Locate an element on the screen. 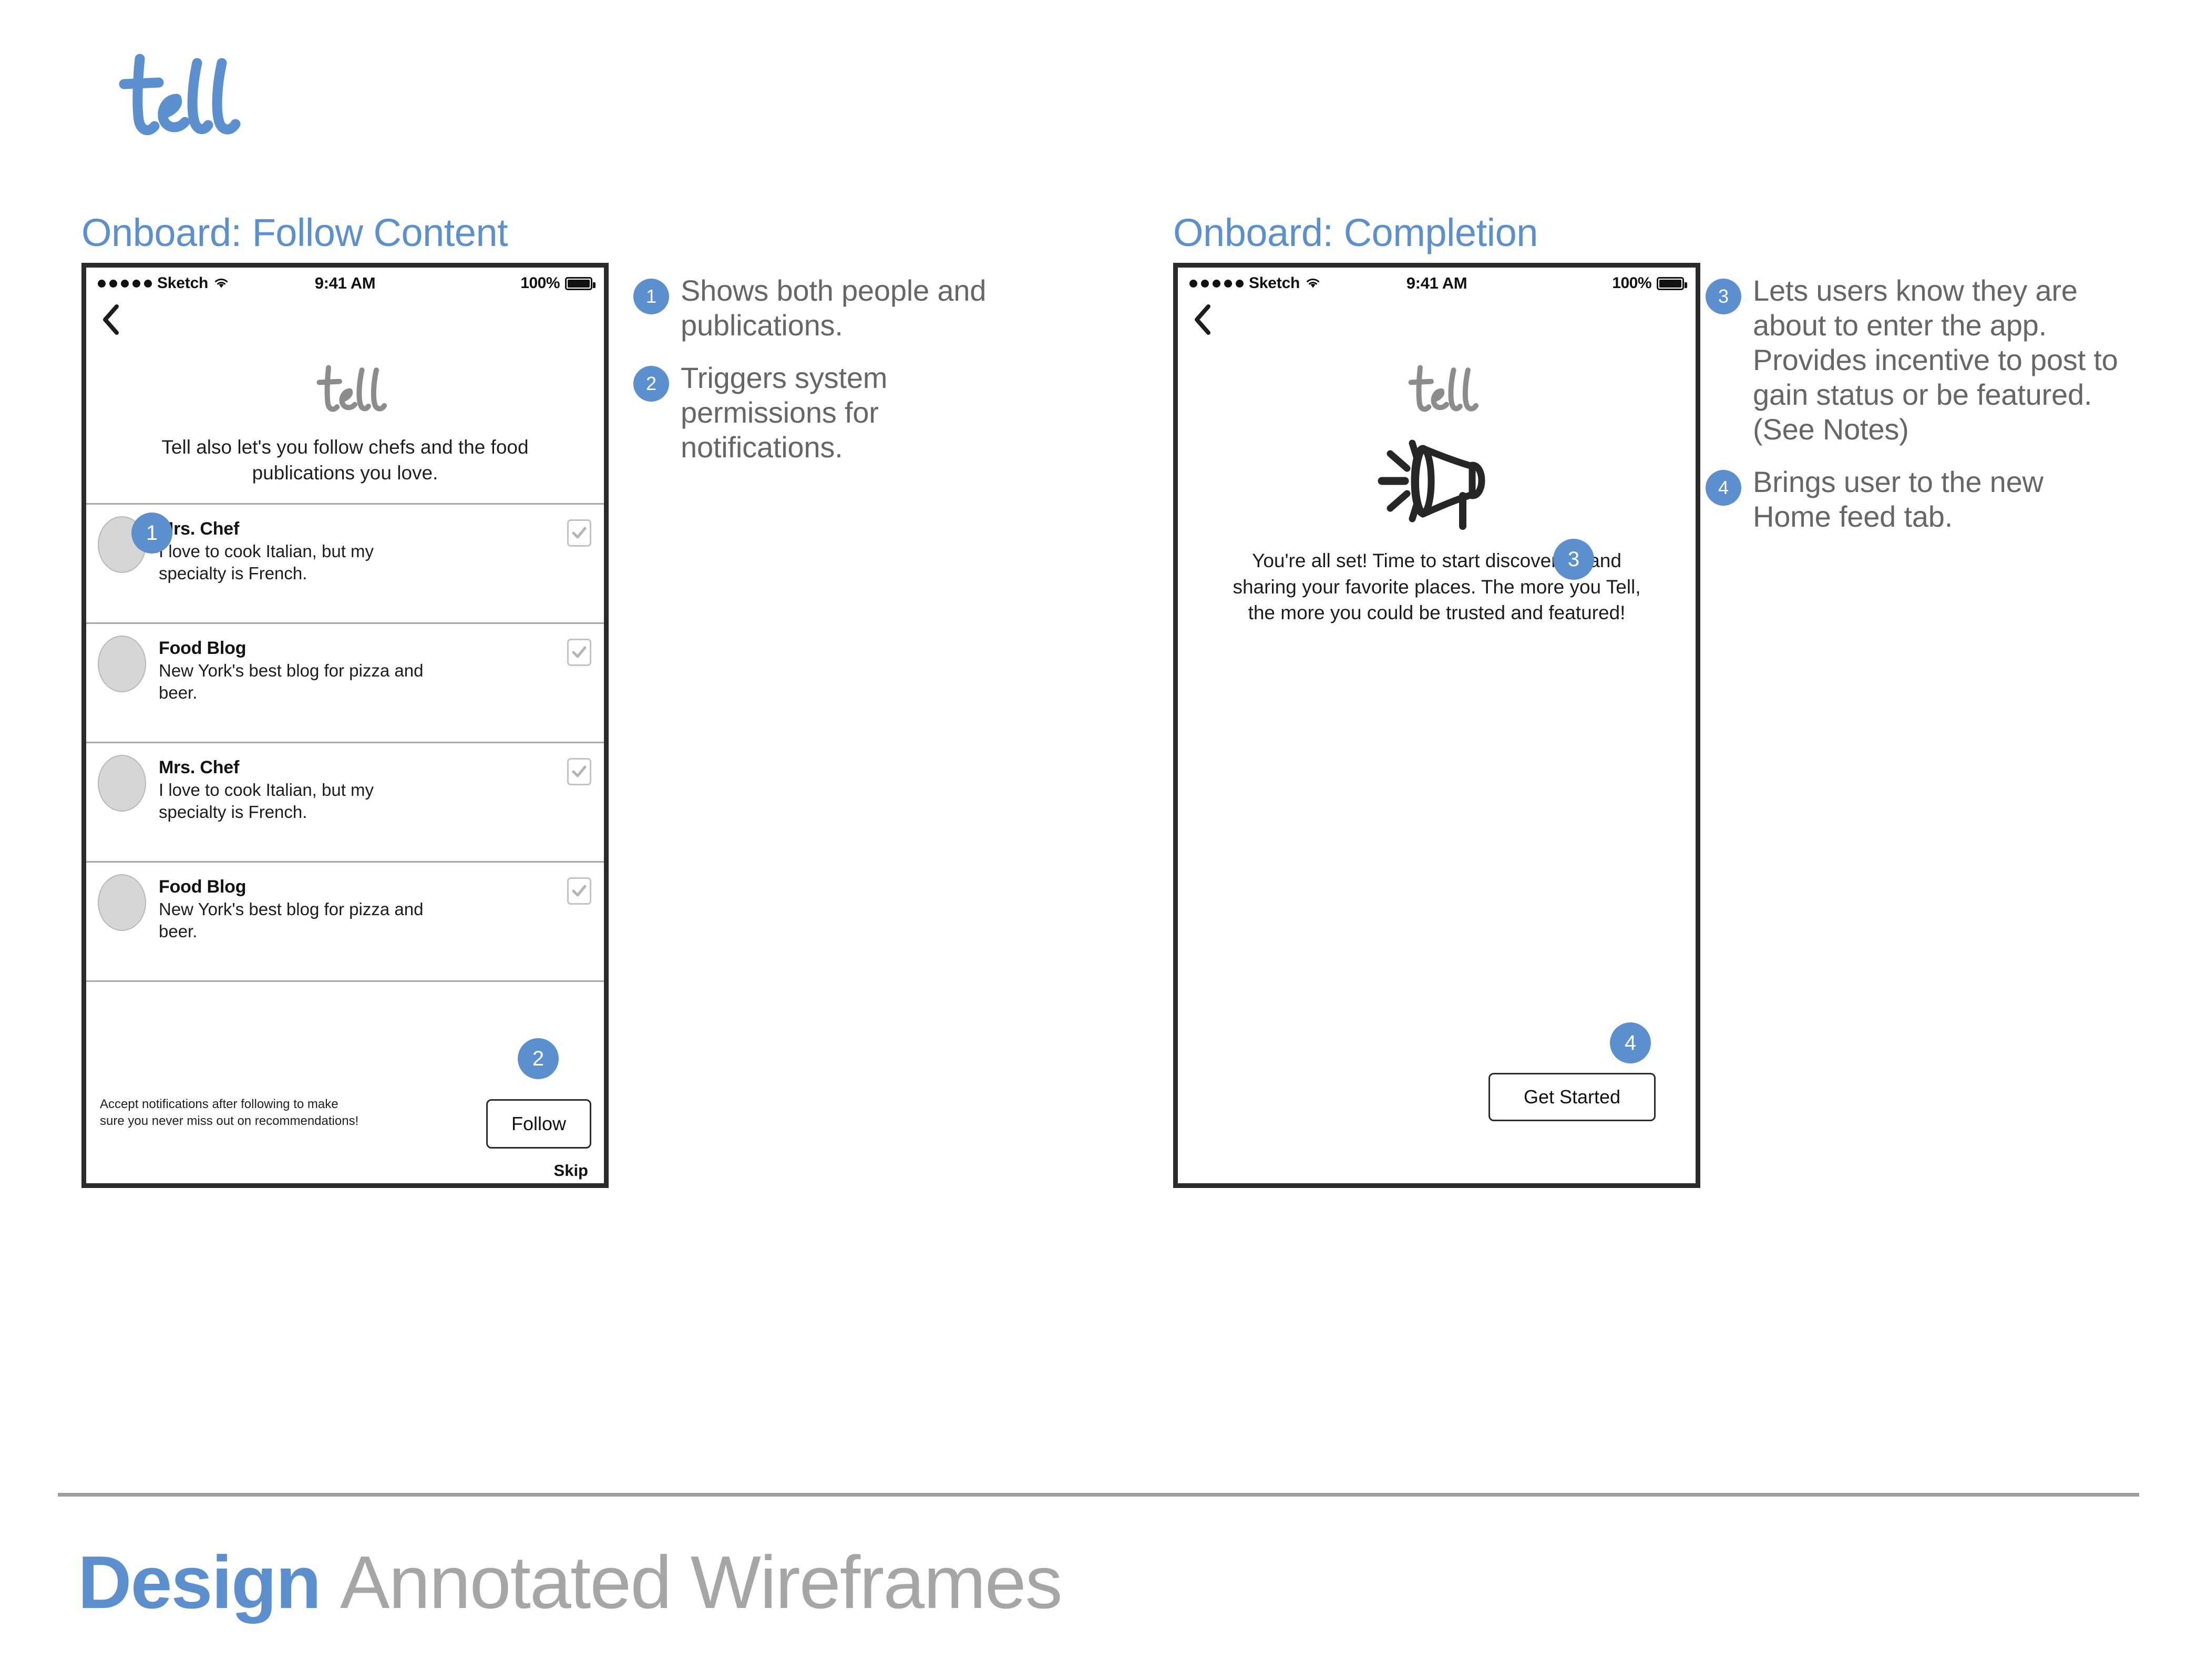 The width and height of the screenshot is (2197, 1680). annotation-item: 4 Brings user to the new Home feed tab. is located at coordinates (1916, 499).